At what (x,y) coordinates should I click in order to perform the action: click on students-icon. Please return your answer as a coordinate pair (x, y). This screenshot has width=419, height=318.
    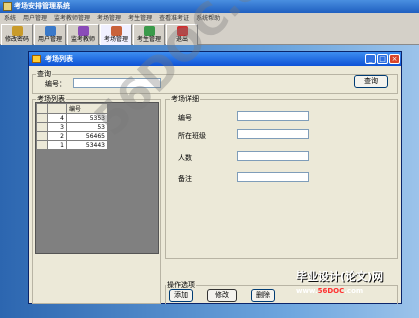
    Looking at the image, I should click on (149, 31).